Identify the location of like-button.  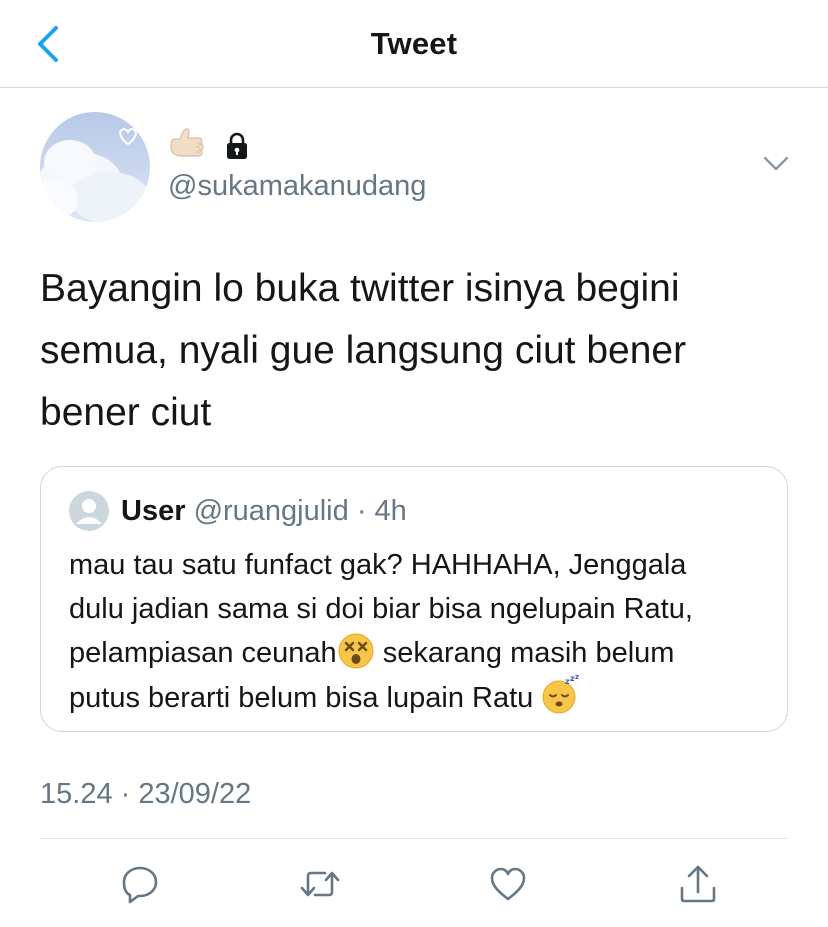
(508, 884).